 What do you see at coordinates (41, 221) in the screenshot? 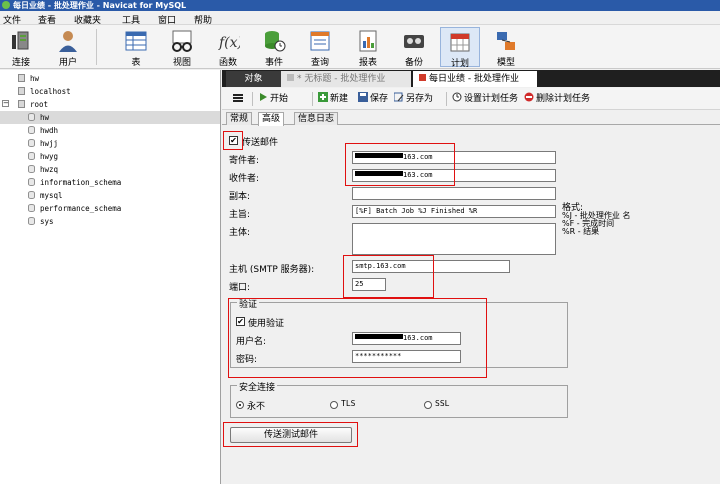
I see `tree-db-sys: sys` at bounding box center [41, 221].